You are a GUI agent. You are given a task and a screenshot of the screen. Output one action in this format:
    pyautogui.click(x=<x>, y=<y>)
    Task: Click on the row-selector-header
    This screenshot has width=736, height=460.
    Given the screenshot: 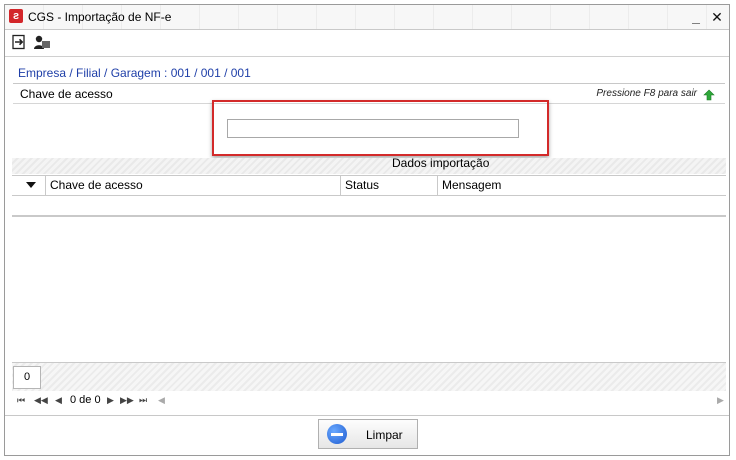 What is the action you would take?
    pyautogui.click(x=29, y=185)
    